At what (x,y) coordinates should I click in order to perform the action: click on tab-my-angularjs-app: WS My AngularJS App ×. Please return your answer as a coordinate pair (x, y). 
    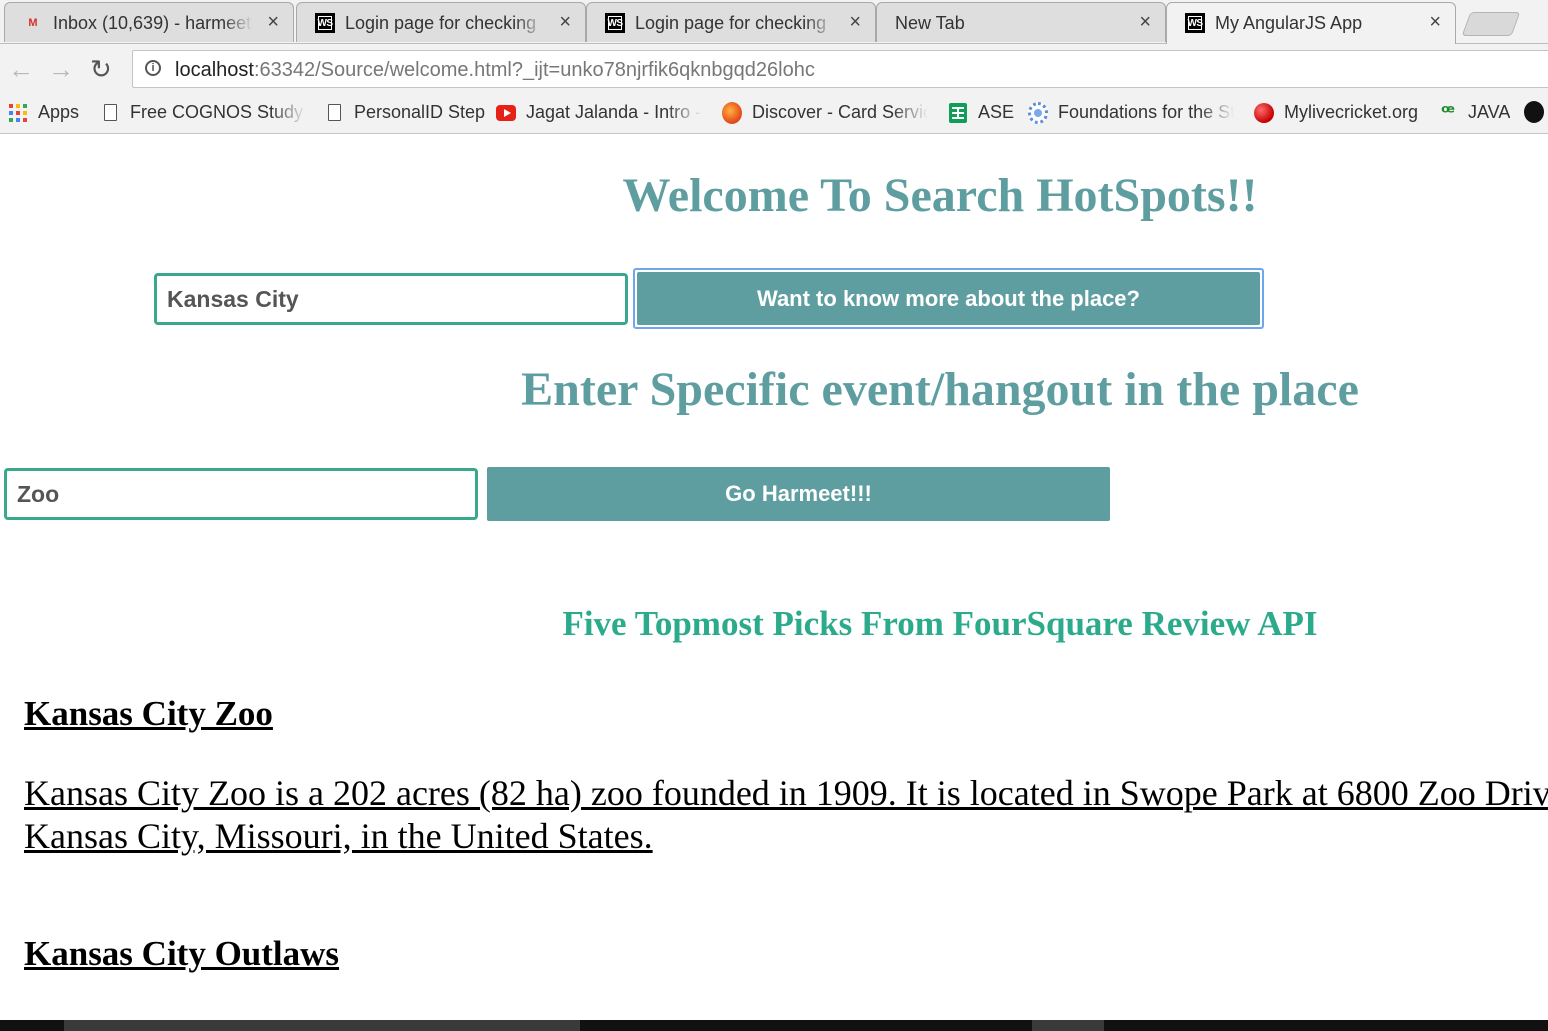
    Looking at the image, I should click on (1311, 23).